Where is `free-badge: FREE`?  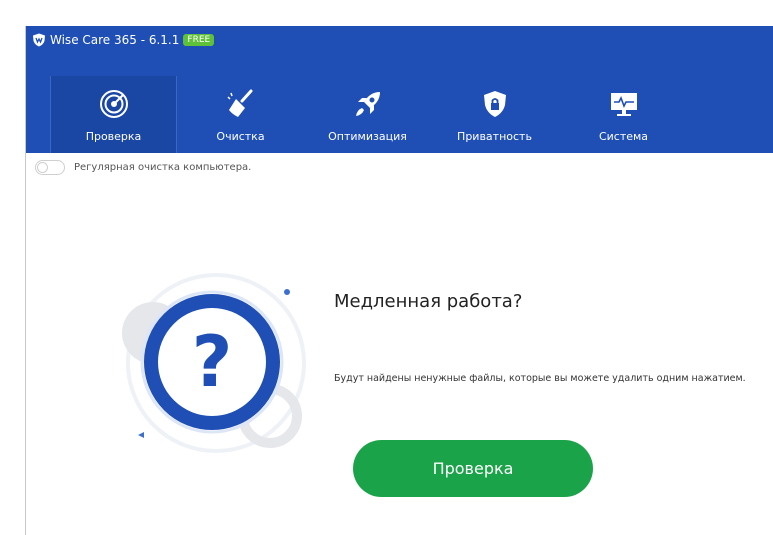 free-badge: FREE is located at coordinates (199, 40).